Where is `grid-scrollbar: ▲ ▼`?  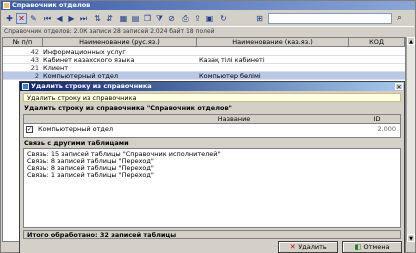 grid-scrollbar: ▲ ▼ is located at coordinates (410, 139).